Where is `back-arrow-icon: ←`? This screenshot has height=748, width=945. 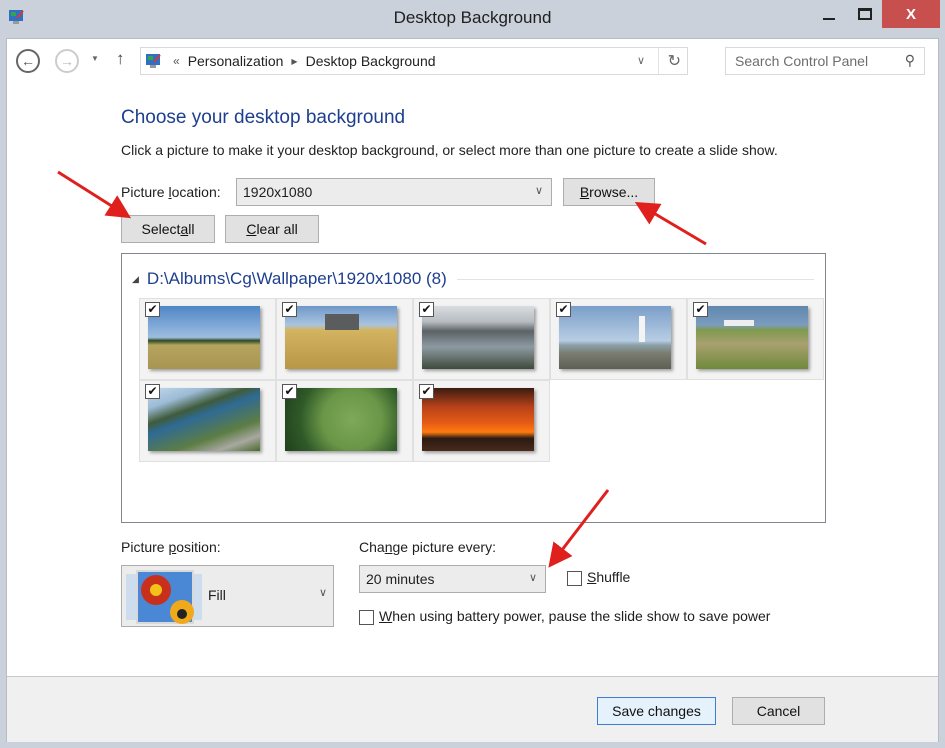 back-arrow-icon: ← is located at coordinates (28, 61).